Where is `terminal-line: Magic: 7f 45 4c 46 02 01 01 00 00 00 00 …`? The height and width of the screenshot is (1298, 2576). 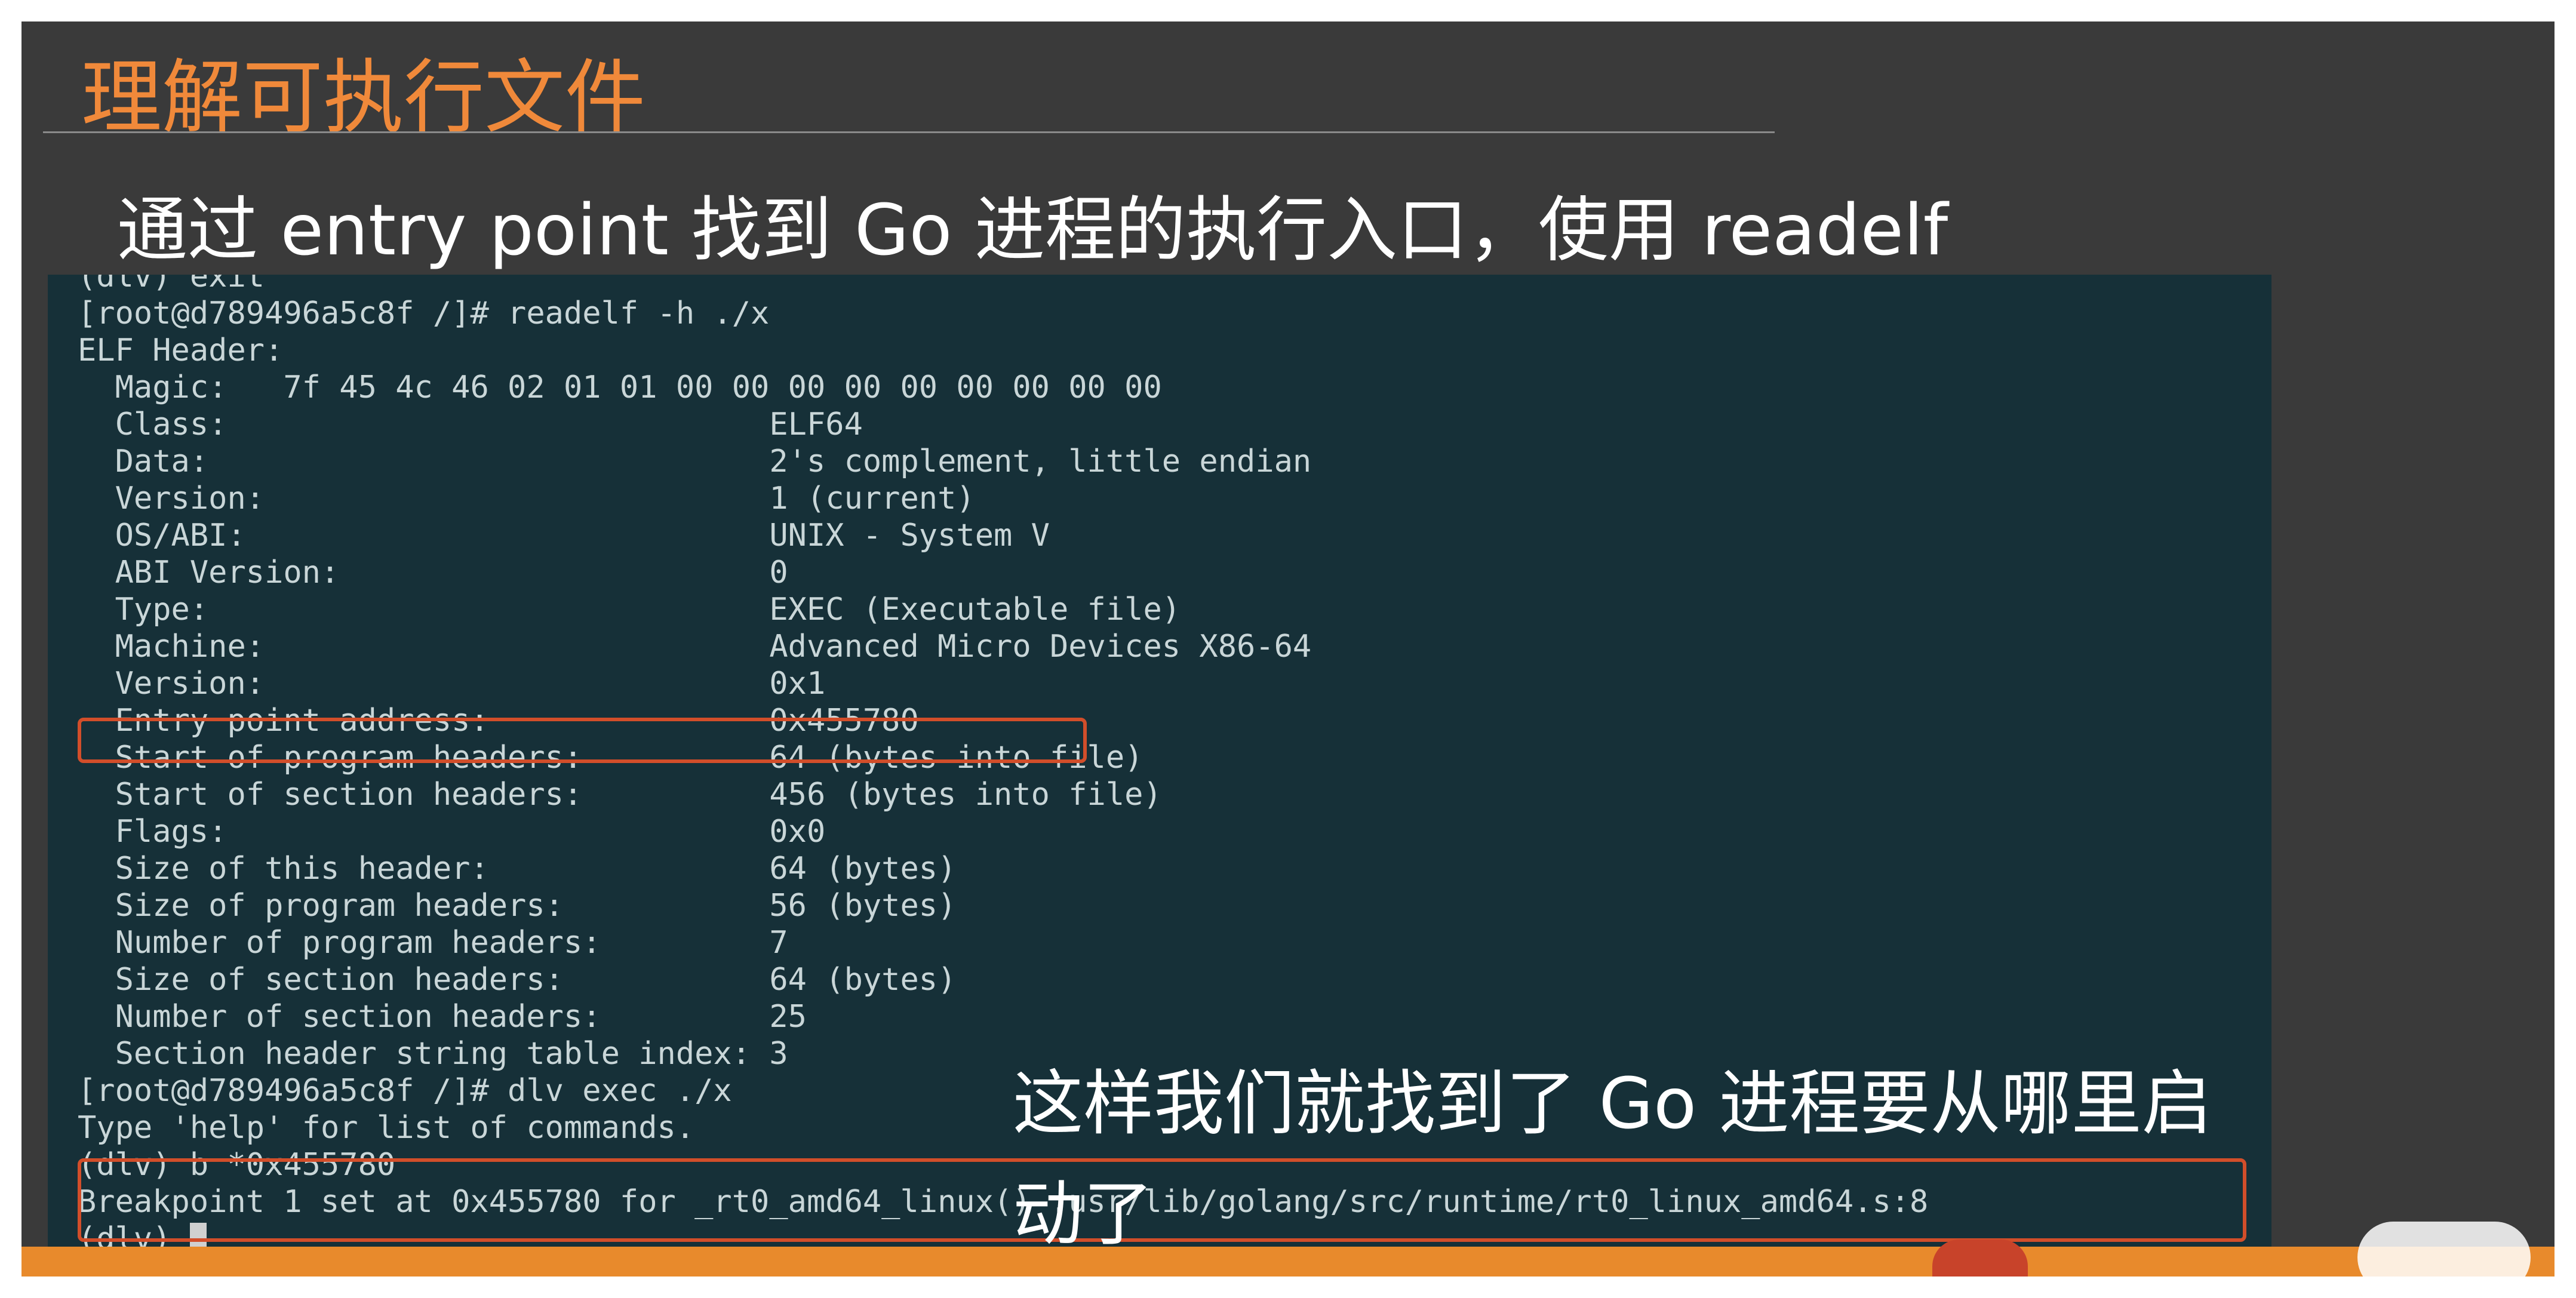 terminal-line: Magic: 7f 45 4c 46 02 01 01 00 00 00 00 … is located at coordinates (620, 387).